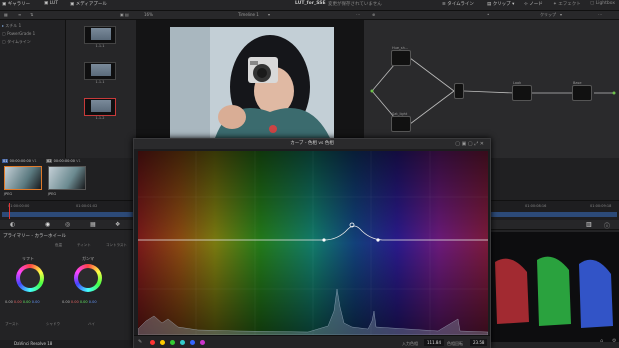 The image size is (619, 348). Describe the element at coordinates (87, 206) in the screenshot. I see `ruler-tick: 01:00:01:02` at that location.